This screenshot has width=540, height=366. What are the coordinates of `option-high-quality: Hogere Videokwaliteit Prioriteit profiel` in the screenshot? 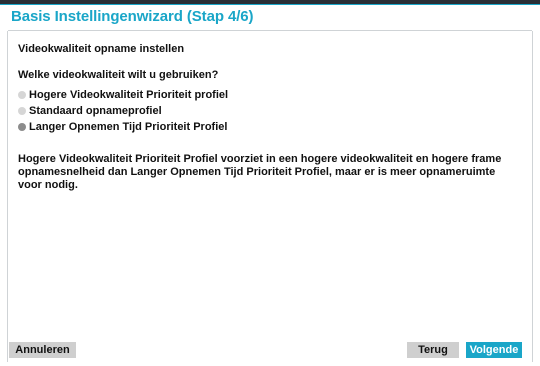 It's located at (123, 95).